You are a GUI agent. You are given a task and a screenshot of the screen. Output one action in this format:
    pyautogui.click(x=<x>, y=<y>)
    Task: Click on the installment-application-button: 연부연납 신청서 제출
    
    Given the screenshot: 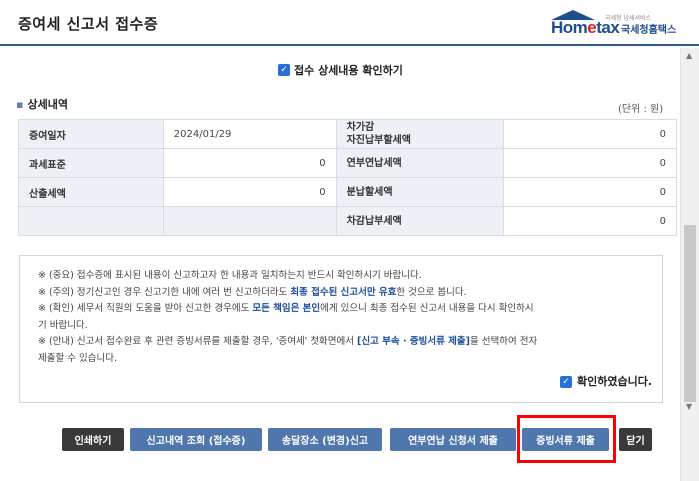 What is the action you would take?
    pyautogui.click(x=453, y=439)
    